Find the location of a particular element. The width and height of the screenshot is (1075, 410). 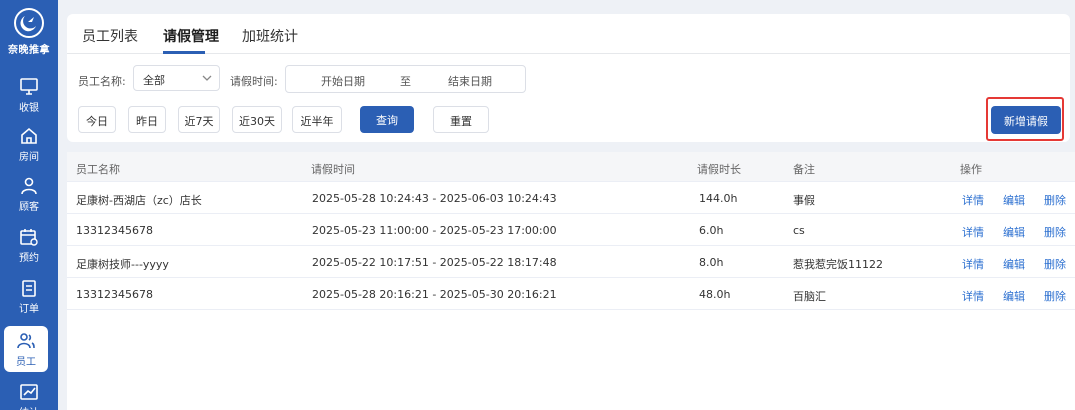

calendar-icon is located at coordinates (29, 237).